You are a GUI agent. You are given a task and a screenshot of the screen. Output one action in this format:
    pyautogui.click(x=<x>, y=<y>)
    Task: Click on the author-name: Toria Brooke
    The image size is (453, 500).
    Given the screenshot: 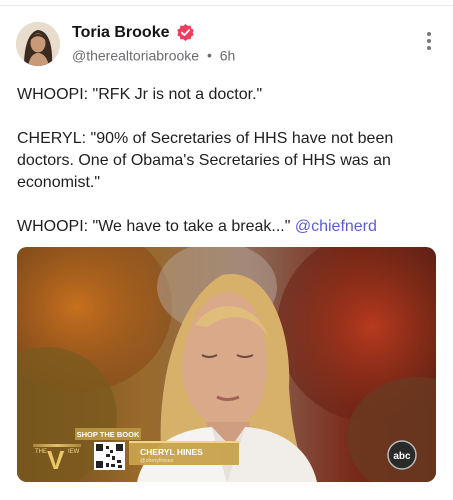 What is the action you would take?
    pyautogui.click(x=121, y=33)
    